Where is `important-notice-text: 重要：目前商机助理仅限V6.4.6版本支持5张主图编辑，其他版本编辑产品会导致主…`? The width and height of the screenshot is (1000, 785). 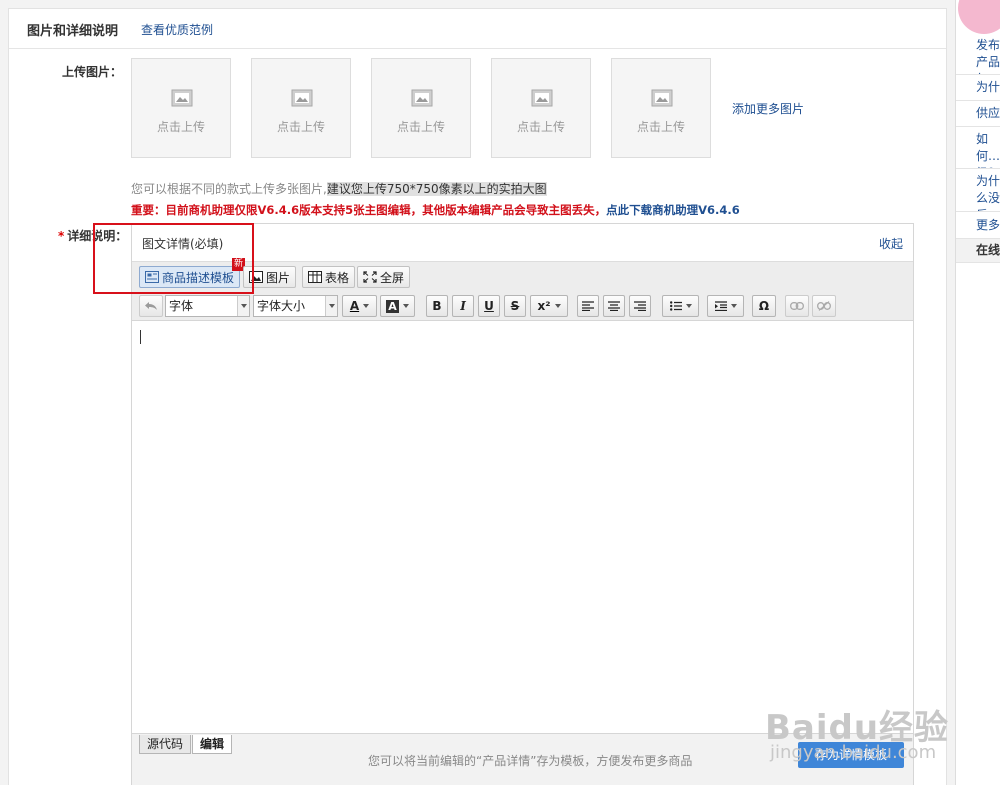
important-notice-text: 重要：目前商机助理仅限V6.4.6版本支持5张主图编辑，其他版本编辑产品会导致主… is located at coordinates (369, 210).